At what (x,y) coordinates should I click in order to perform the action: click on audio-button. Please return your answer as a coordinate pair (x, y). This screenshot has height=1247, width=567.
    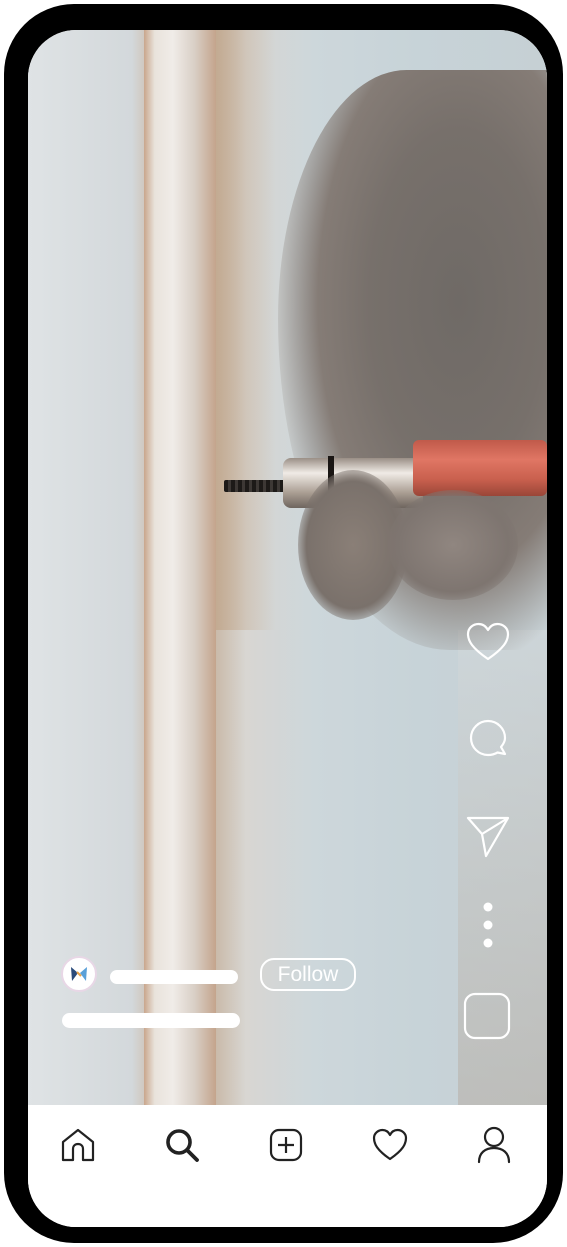
    Looking at the image, I should click on (487, 1016).